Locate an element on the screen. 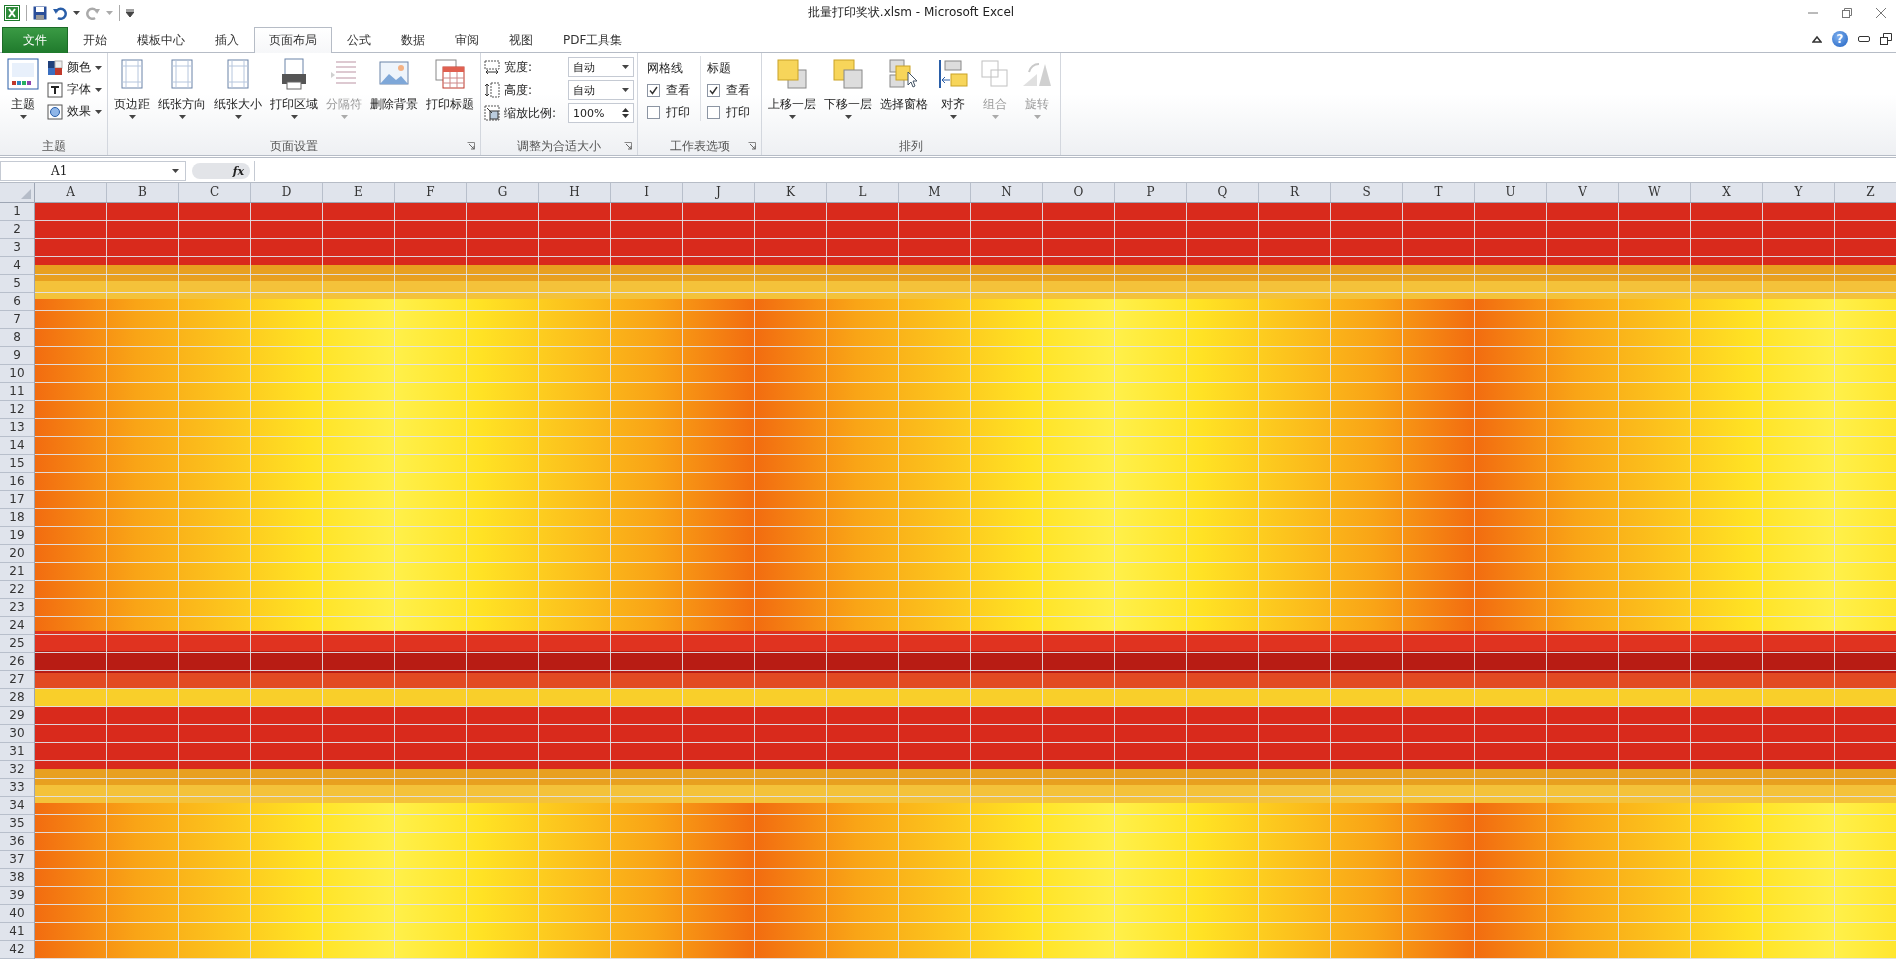 The image size is (1896, 962). row-header: 22 is located at coordinates (17, 590).